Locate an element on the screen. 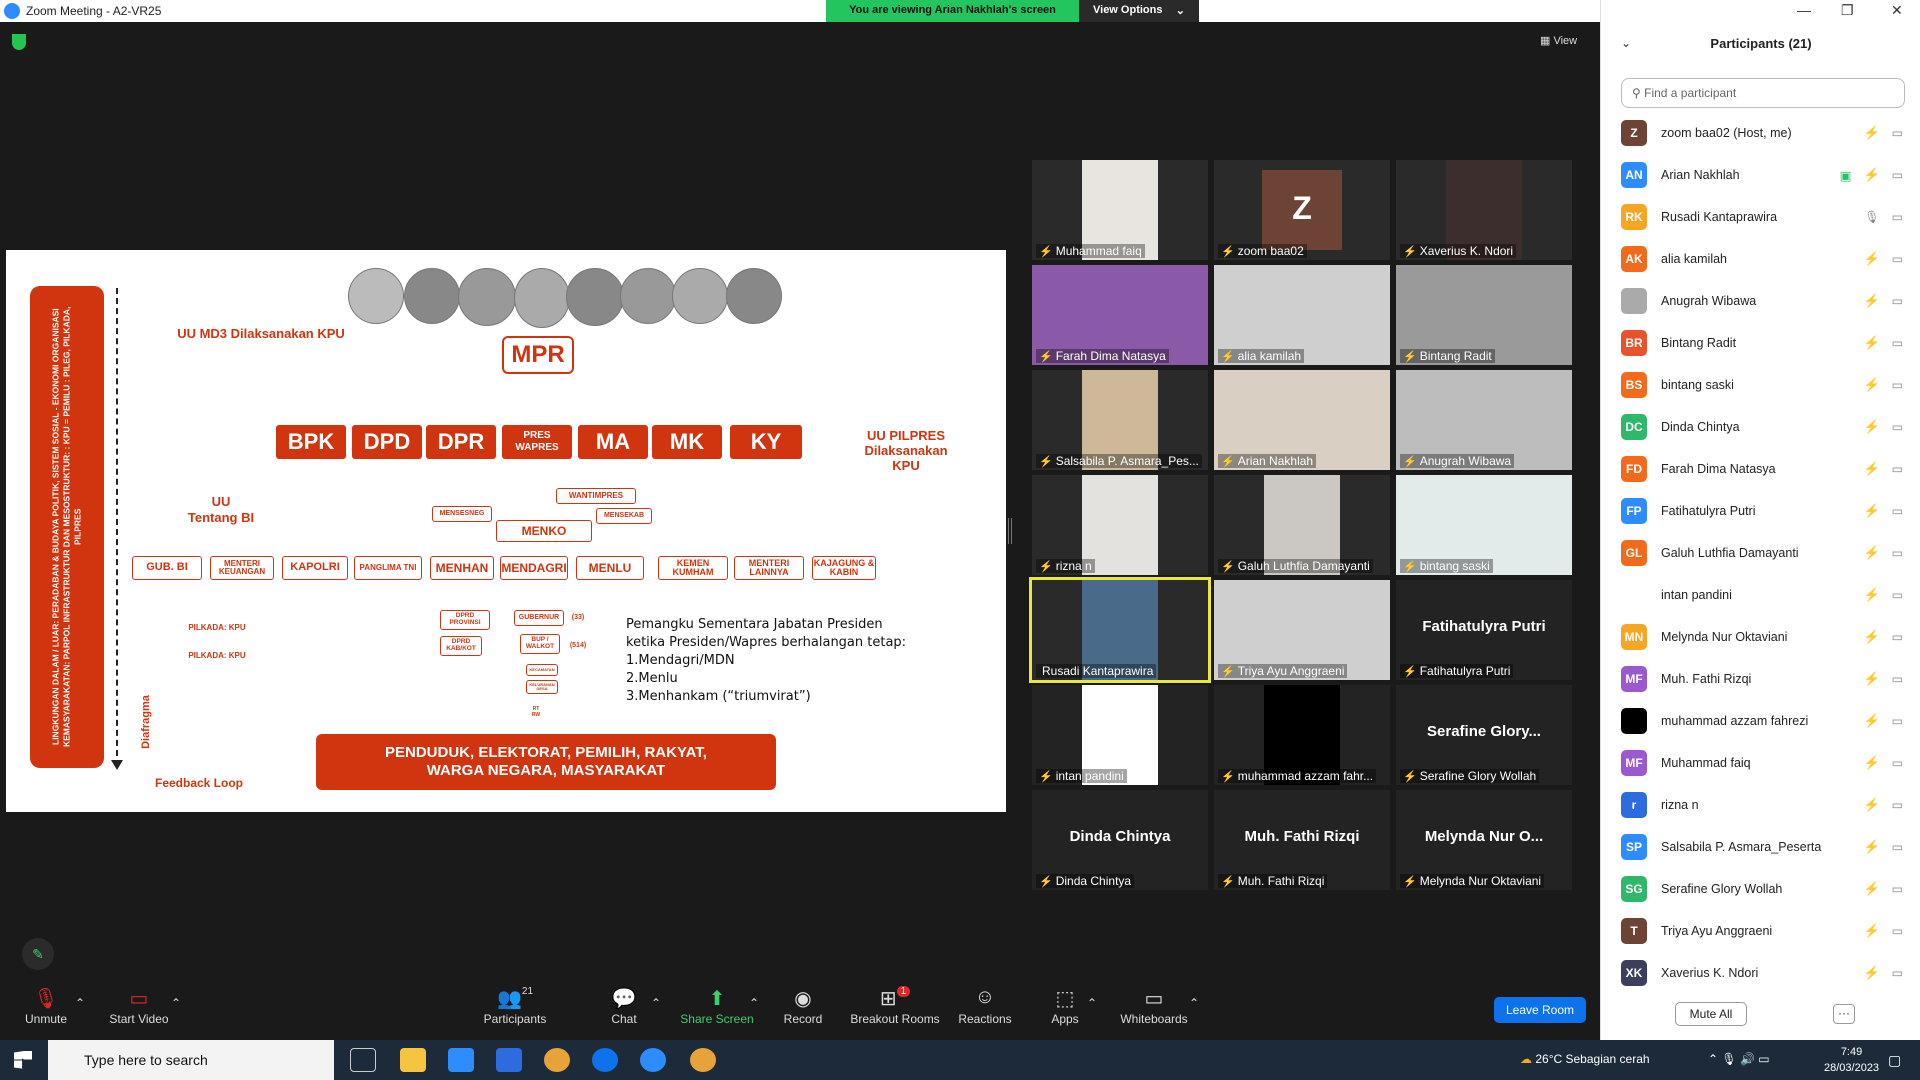  file-explorer-icon is located at coordinates (413, 1060).